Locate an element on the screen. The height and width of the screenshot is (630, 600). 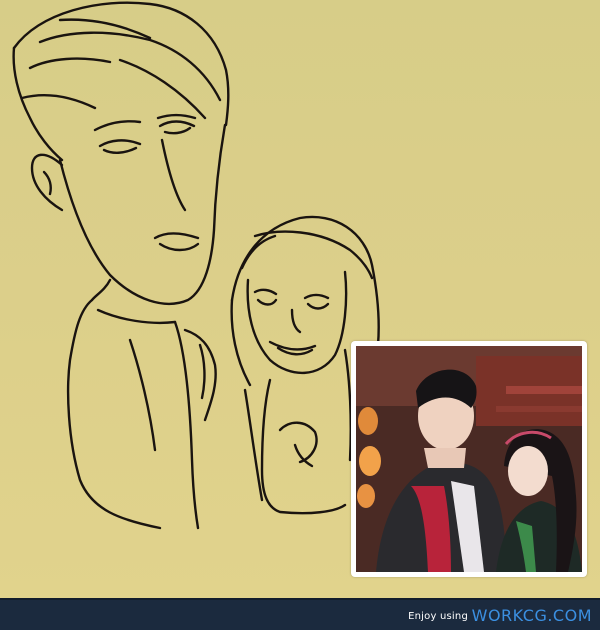
footer-brand-link: WORKCG.COM is located at coordinates (532, 615).